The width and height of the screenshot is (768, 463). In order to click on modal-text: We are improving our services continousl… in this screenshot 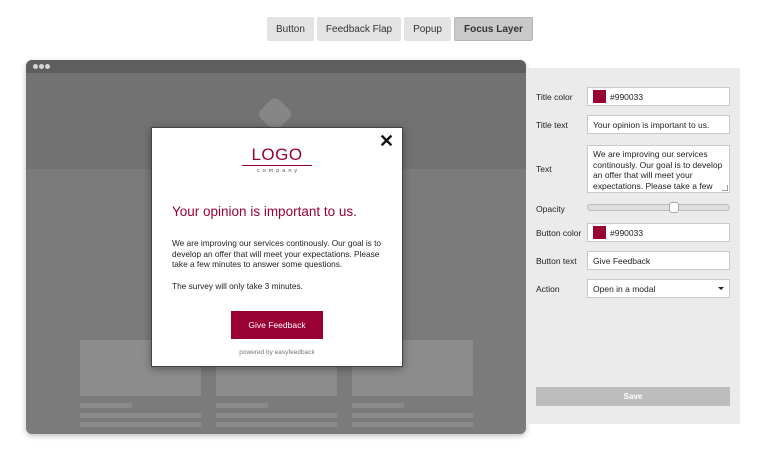, I will do `click(277, 253)`.